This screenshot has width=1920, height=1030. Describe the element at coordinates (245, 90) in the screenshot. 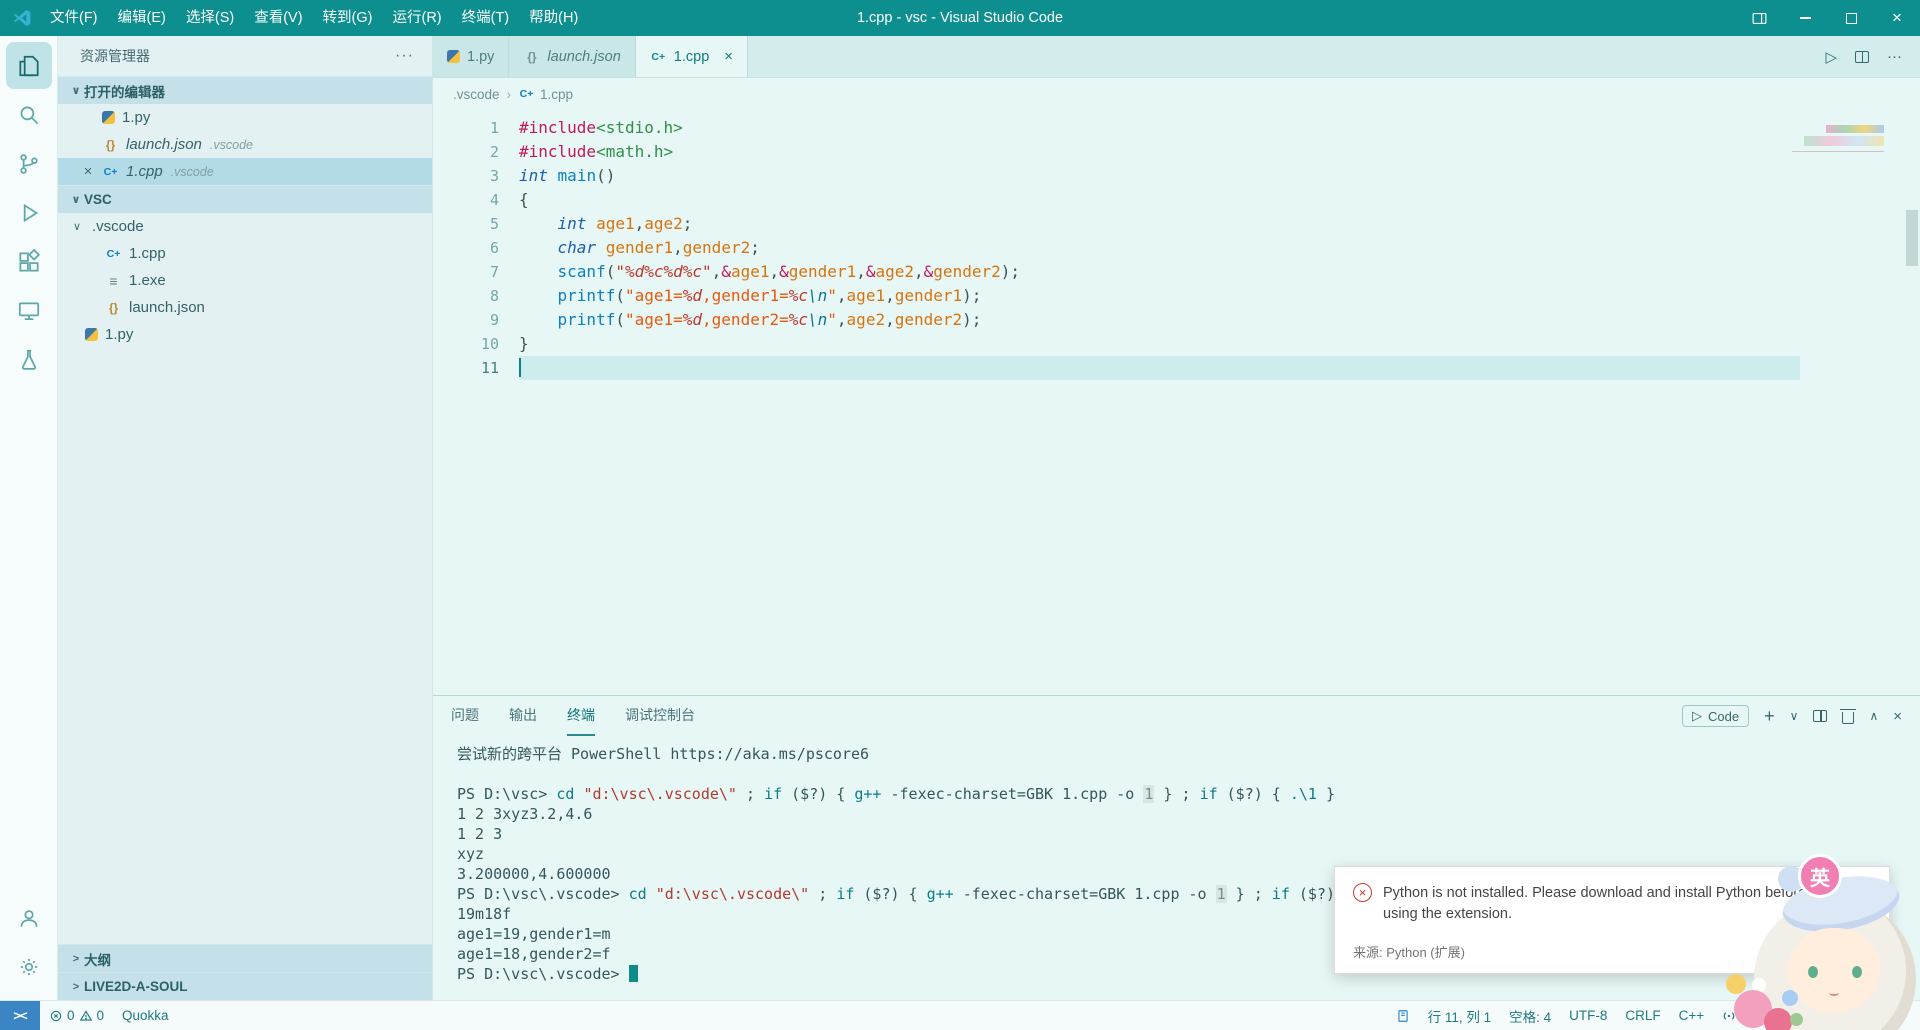

I see `open-editors-section-header: ∨ 打开的编辑器` at that location.